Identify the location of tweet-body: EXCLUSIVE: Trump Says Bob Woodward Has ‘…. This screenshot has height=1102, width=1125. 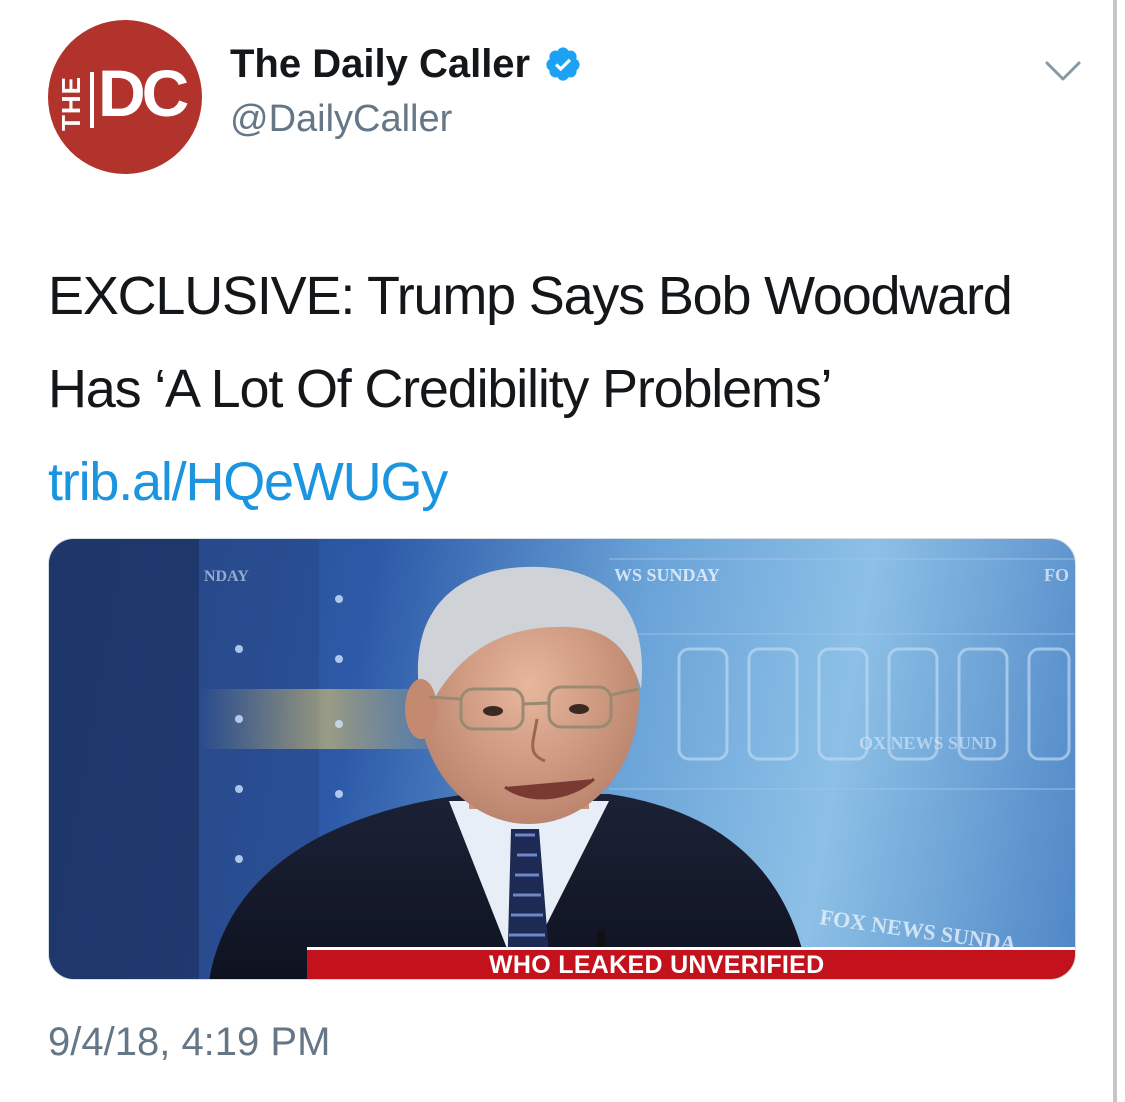
(530, 342).